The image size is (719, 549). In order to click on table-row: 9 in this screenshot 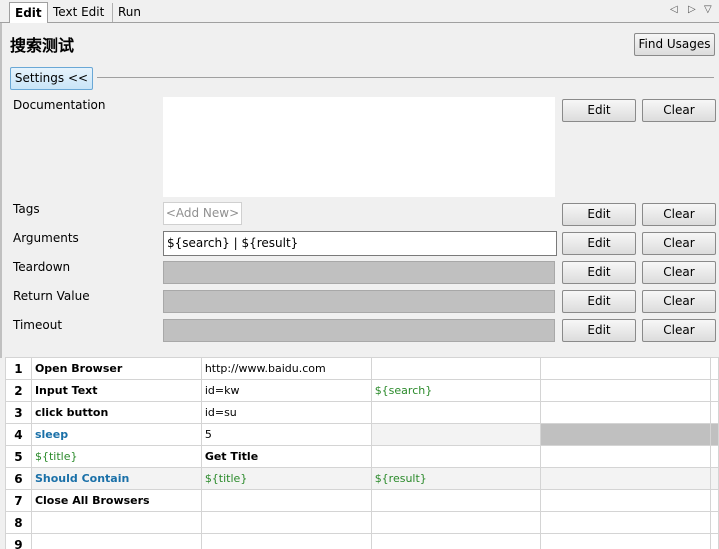, I will do `click(362, 541)`.